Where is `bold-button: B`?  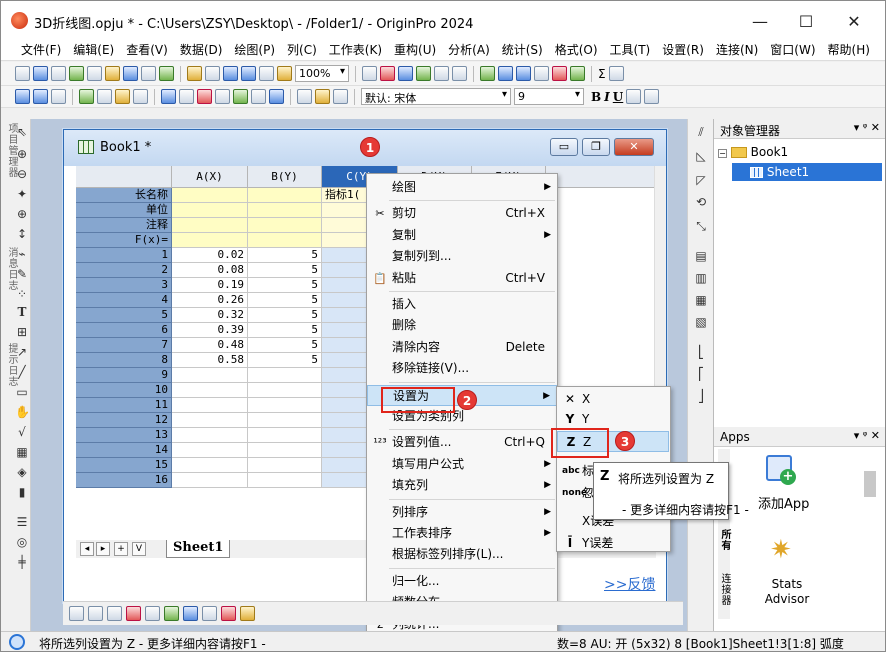 bold-button: B is located at coordinates (596, 97).